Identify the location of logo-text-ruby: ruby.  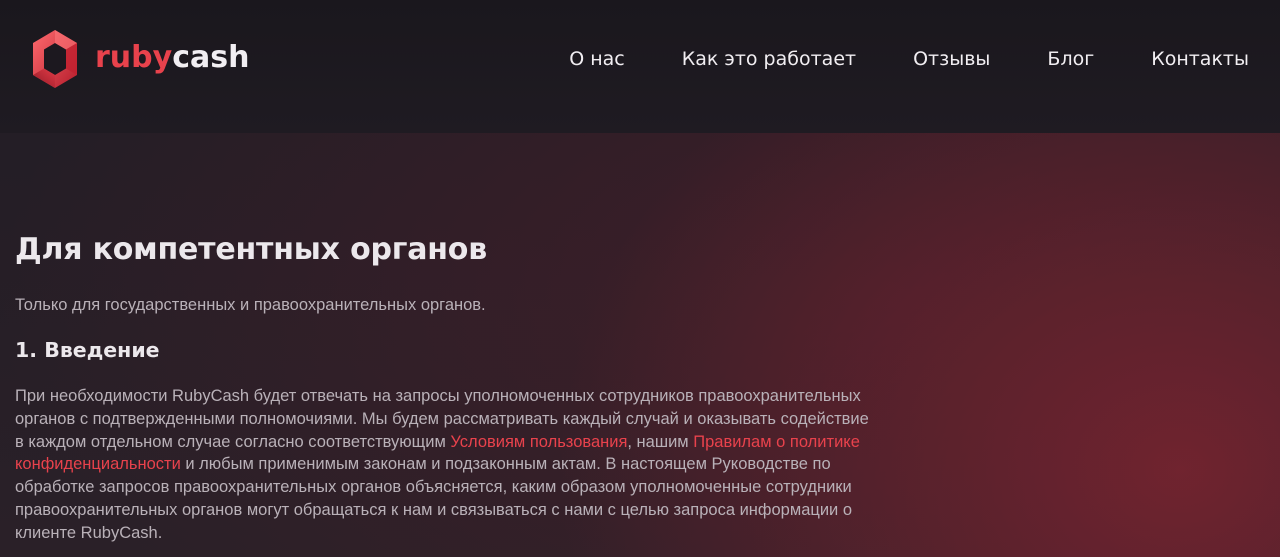
(134, 57).